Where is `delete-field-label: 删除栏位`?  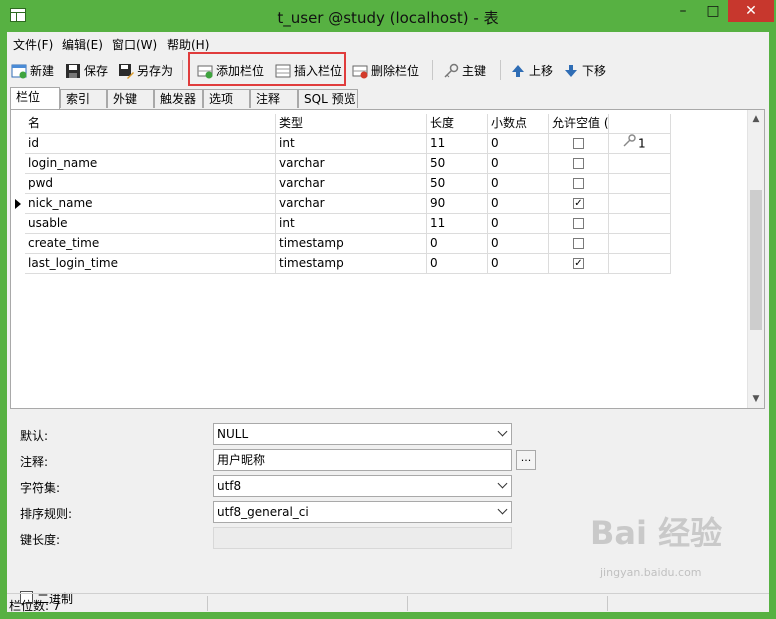 delete-field-label: 删除栏位 is located at coordinates (395, 71).